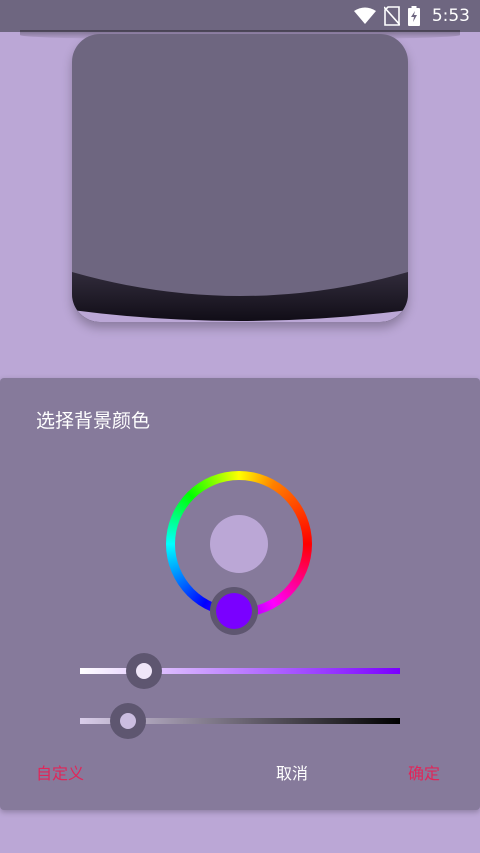 This screenshot has width=480, height=853. What do you see at coordinates (93, 421) in the screenshot?
I see `dialog-title: 选择背景颜色` at bounding box center [93, 421].